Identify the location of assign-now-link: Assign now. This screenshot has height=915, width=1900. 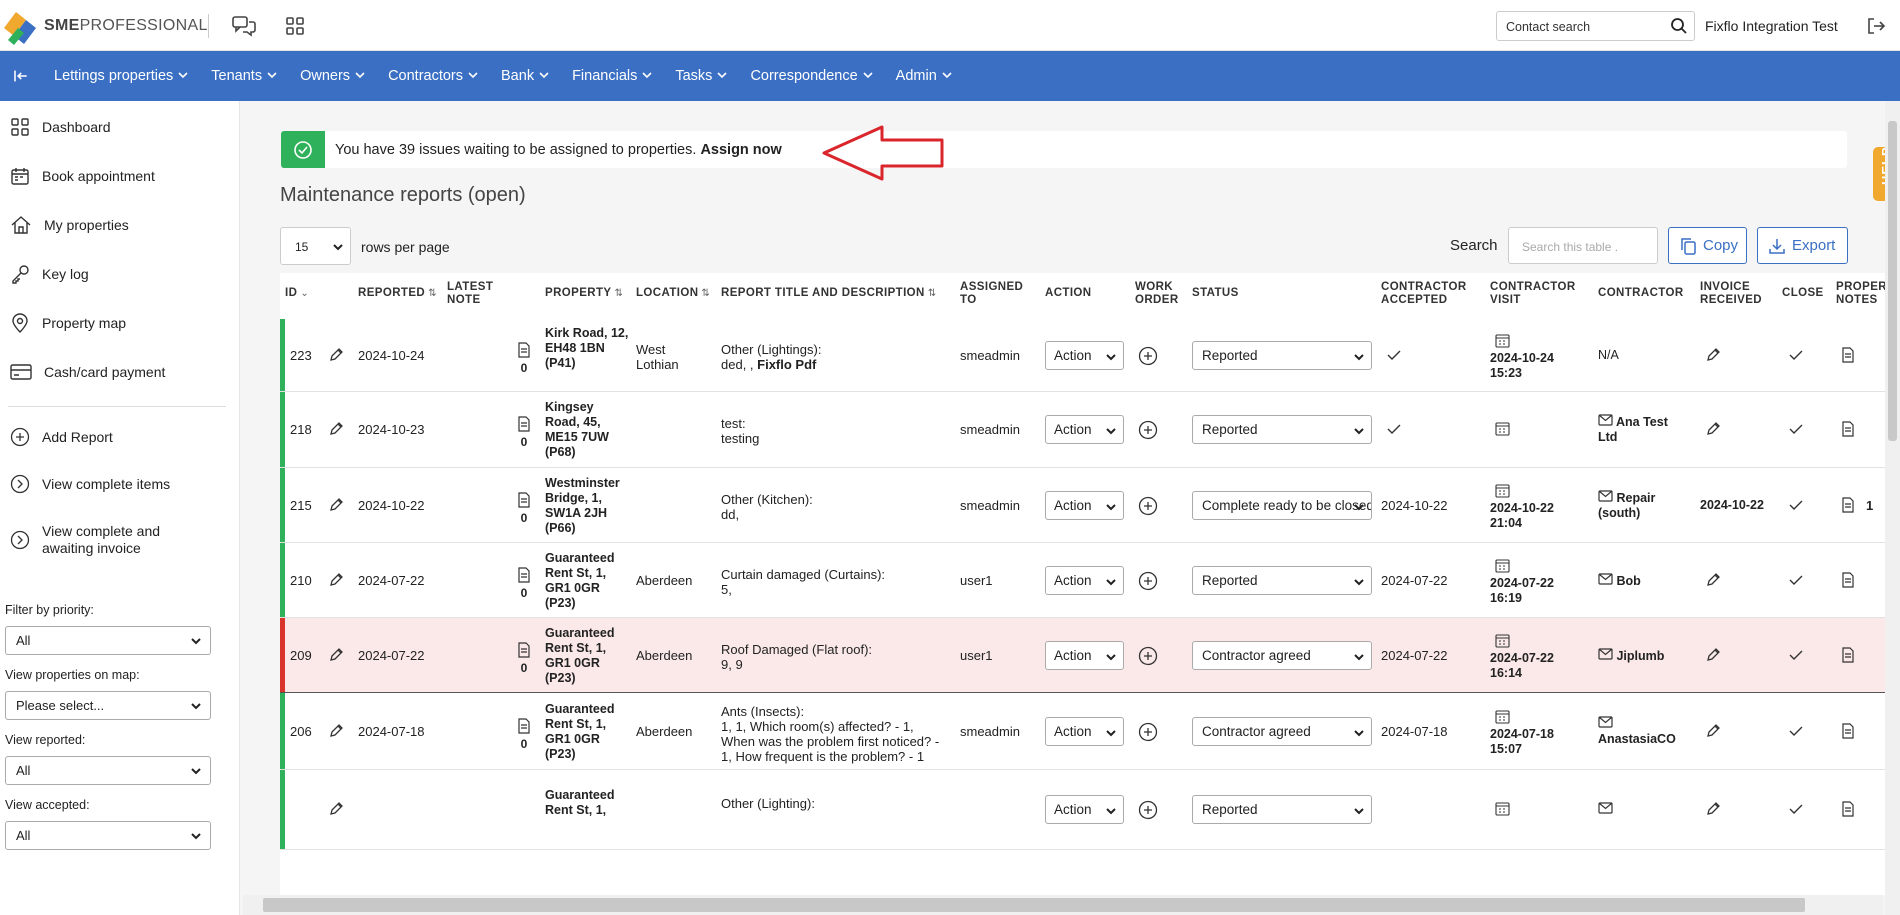
(740, 150).